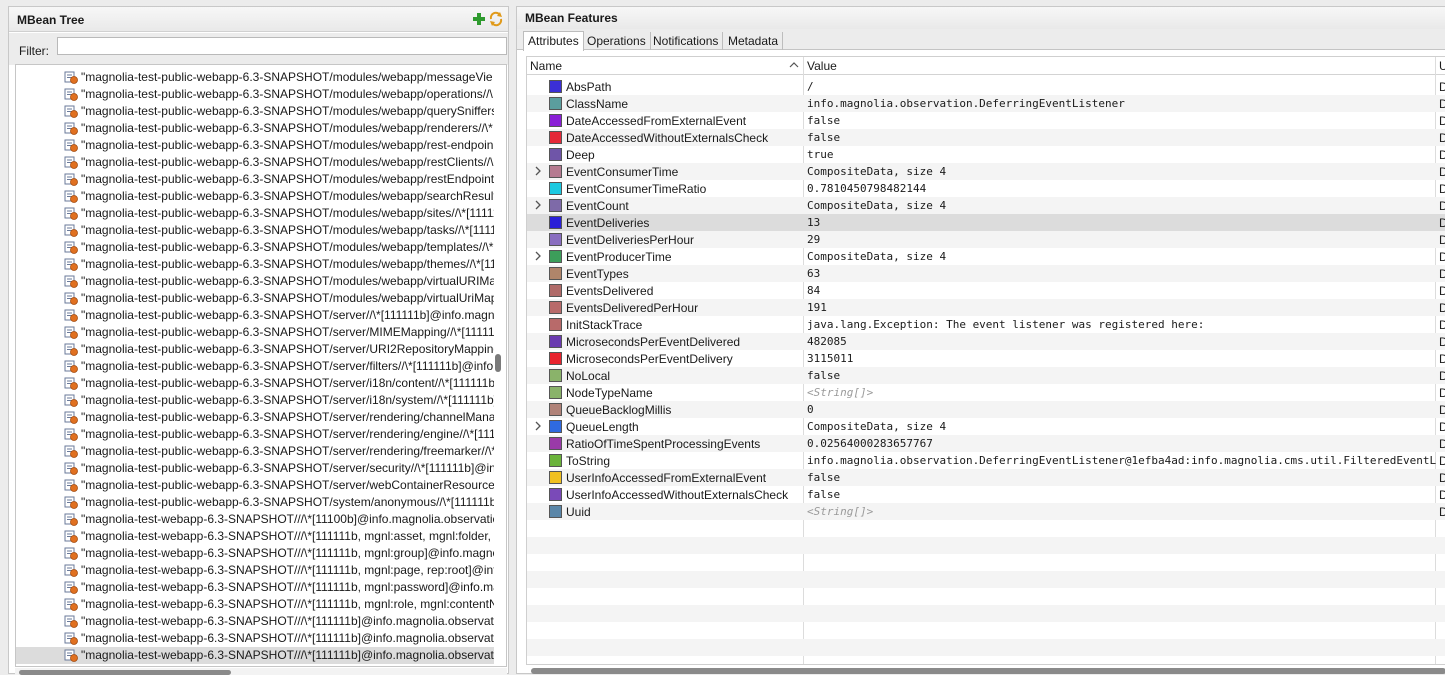 This screenshot has height=675, width=1445. Describe the element at coordinates (986, 256) in the screenshot. I see `attribute-row: EventProducerTime CompositeData, size 4 D` at that location.